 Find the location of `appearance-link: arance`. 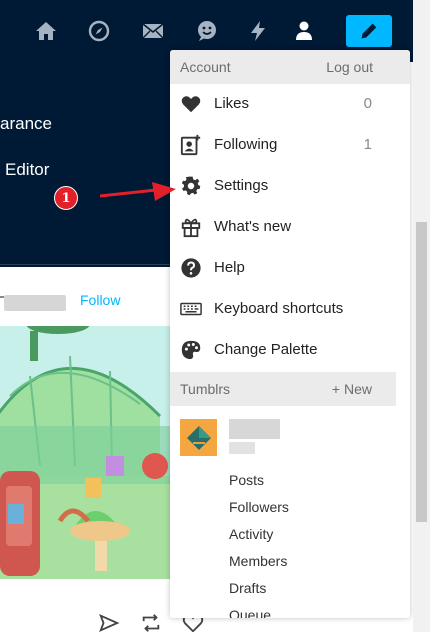

appearance-link: arance is located at coordinates (26, 124).